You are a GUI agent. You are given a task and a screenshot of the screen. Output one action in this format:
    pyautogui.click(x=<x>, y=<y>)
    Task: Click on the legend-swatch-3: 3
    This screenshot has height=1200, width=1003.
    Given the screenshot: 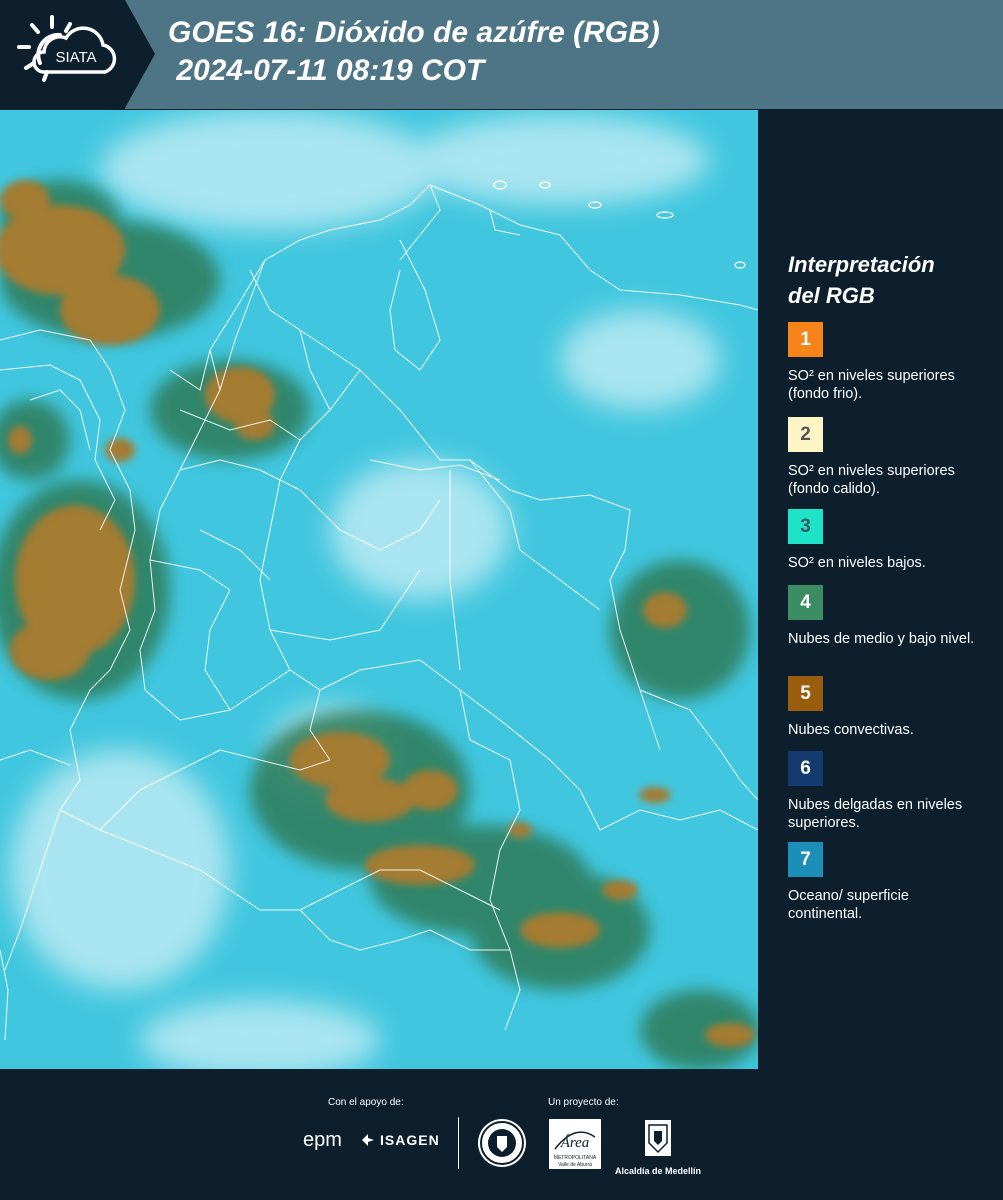 What is the action you would take?
    pyautogui.click(x=805, y=526)
    